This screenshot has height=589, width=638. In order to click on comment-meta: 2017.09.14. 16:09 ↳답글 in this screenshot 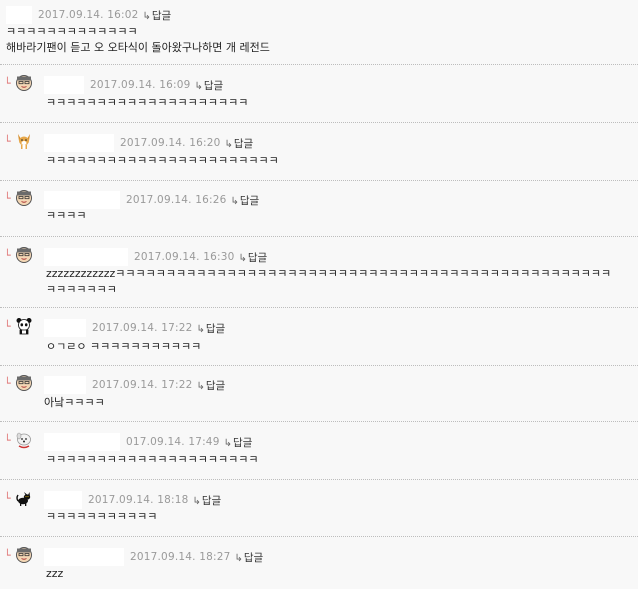, I will do `click(133, 85)`.